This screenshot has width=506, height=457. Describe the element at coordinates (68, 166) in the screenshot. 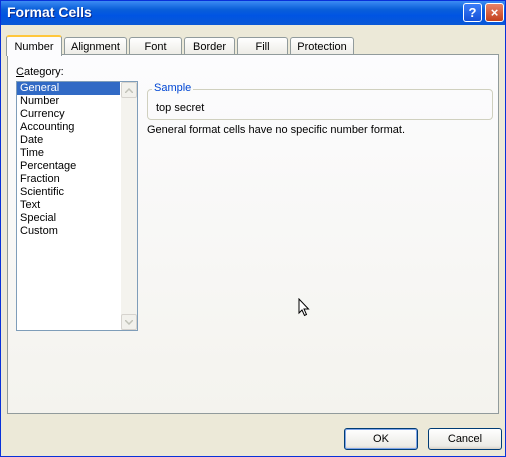

I see `category-item-percentage: Percentage` at that location.